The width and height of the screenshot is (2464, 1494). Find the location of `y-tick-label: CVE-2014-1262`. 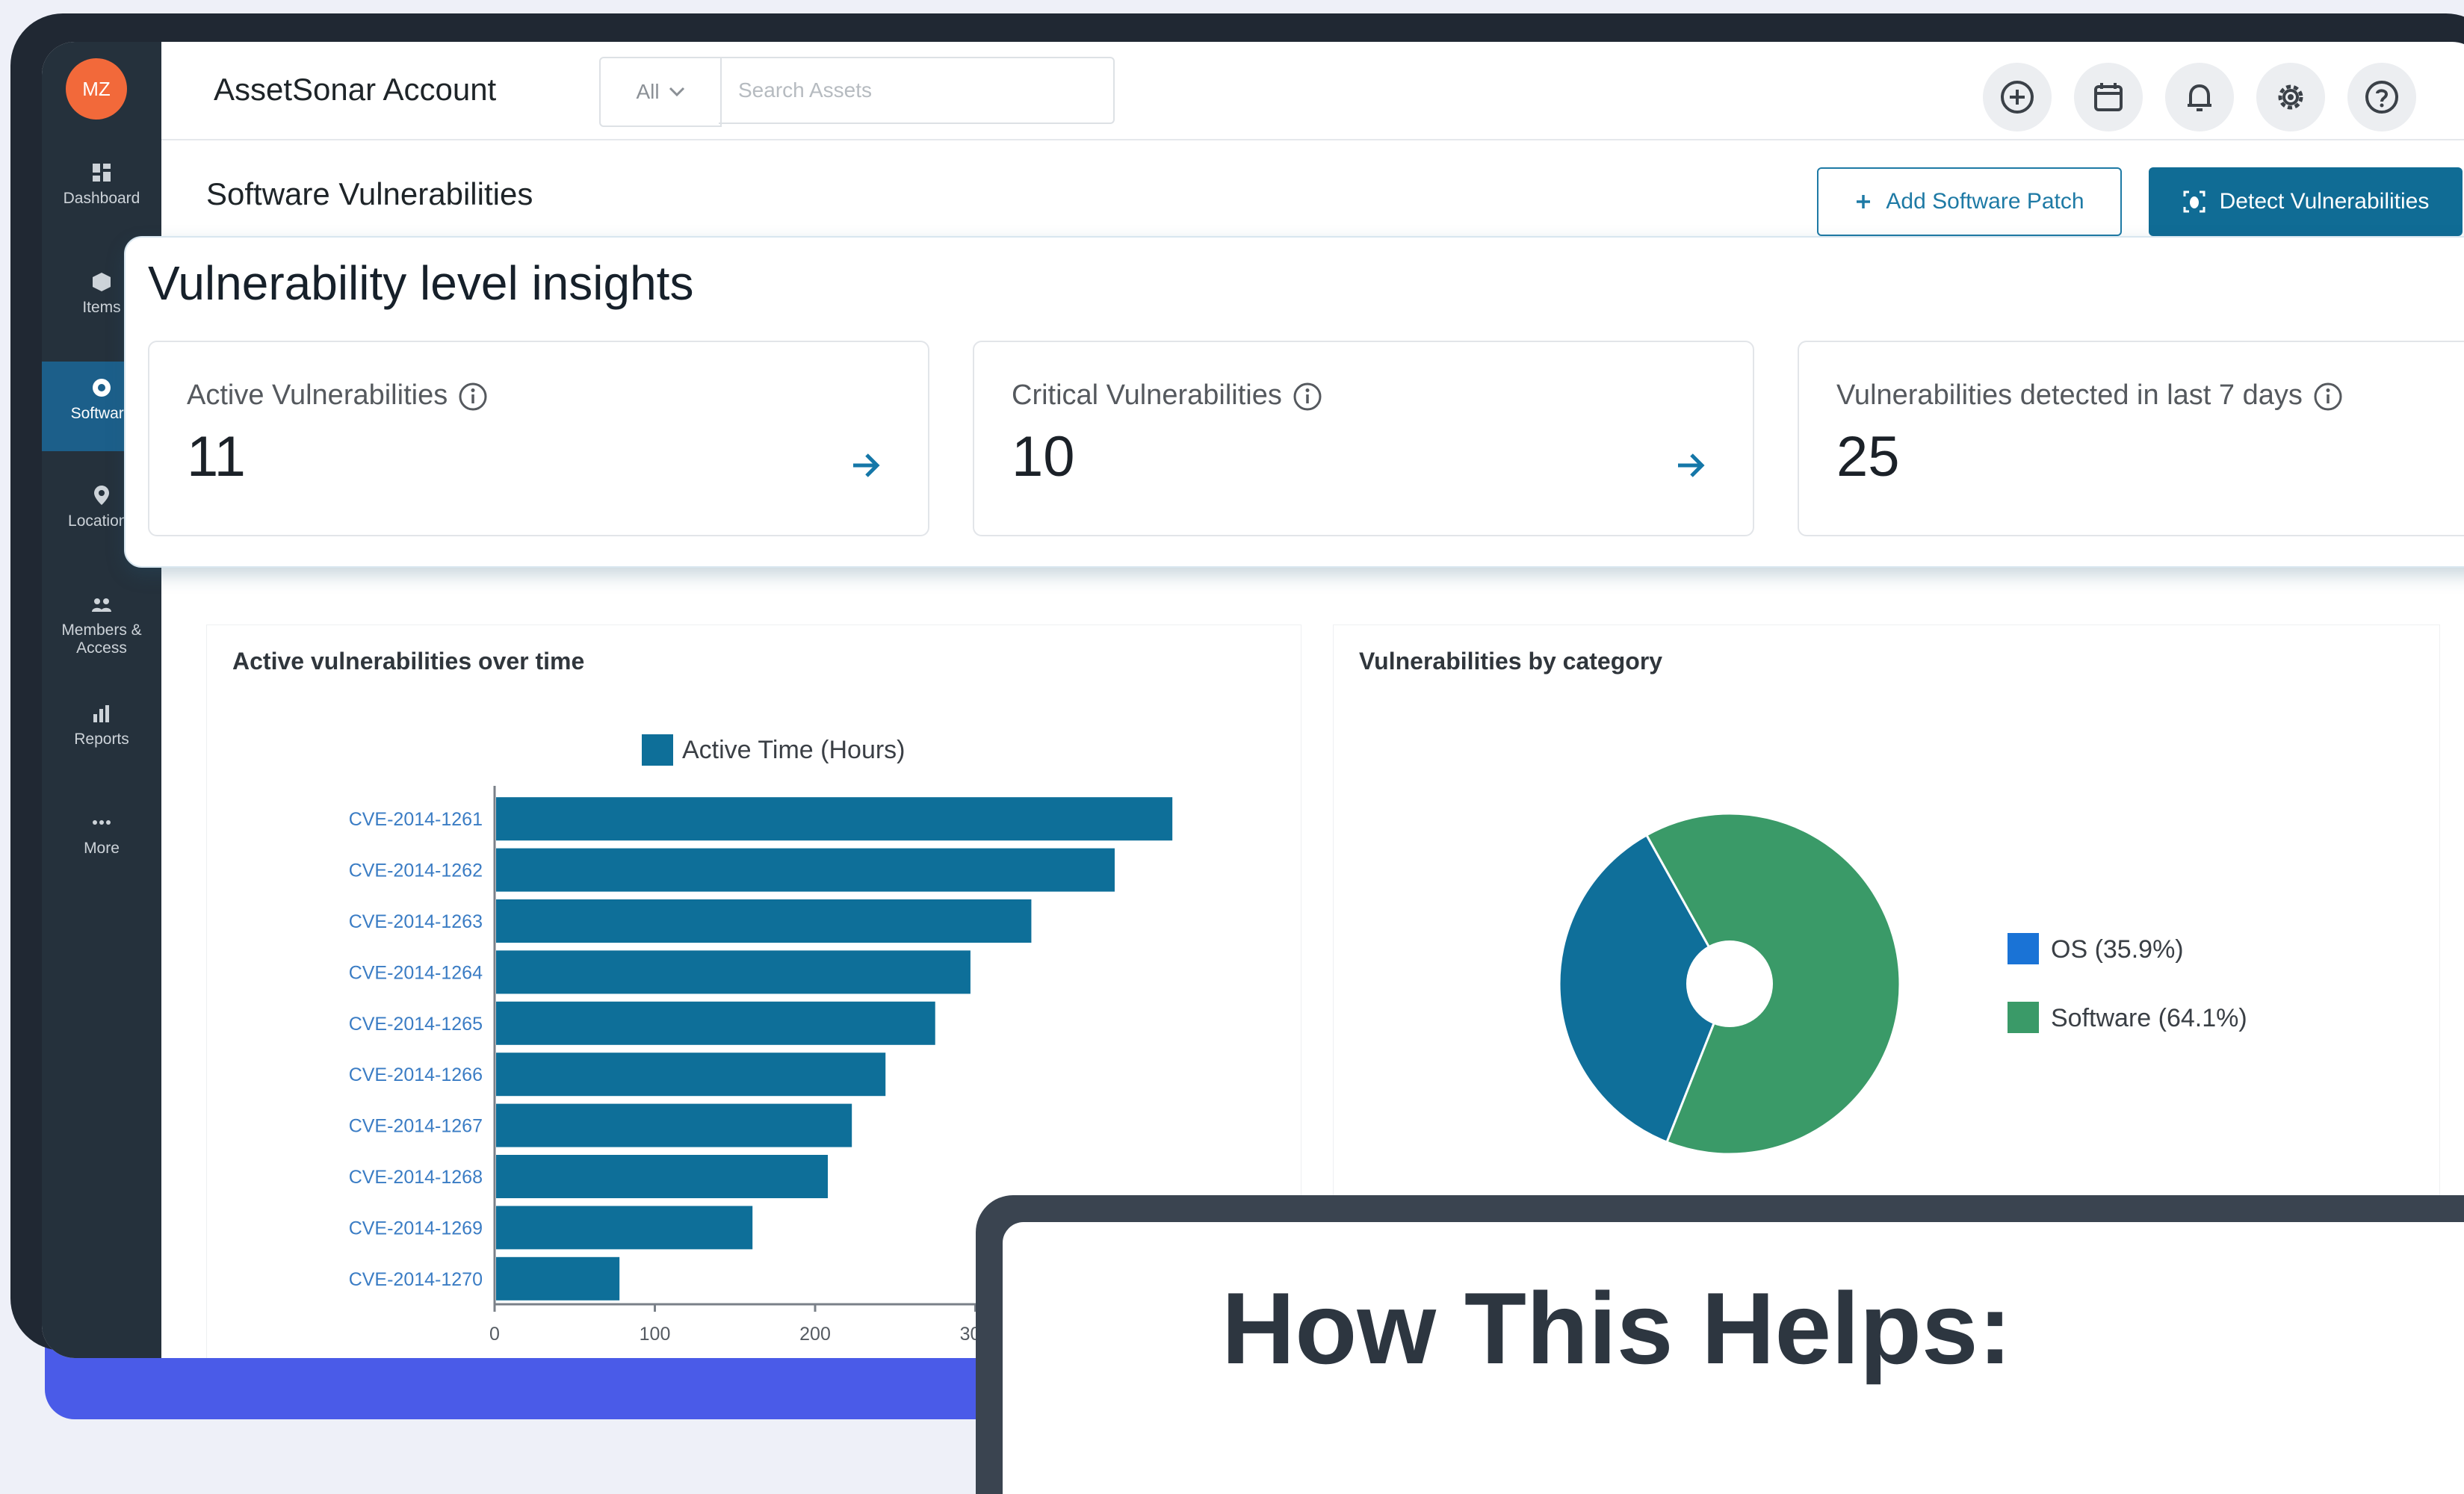

y-tick-label: CVE-2014-1262 is located at coordinates (416, 871).